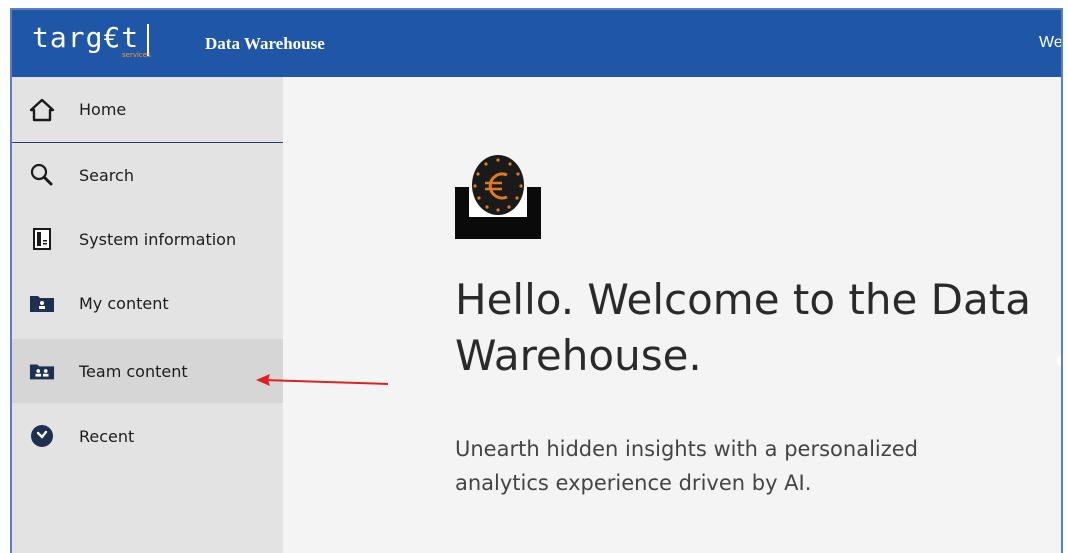 Image resolution: width=1068 pixels, height=553 pixels. What do you see at coordinates (147, 175) in the screenshot?
I see `sidebar-item-search: Search` at bounding box center [147, 175].